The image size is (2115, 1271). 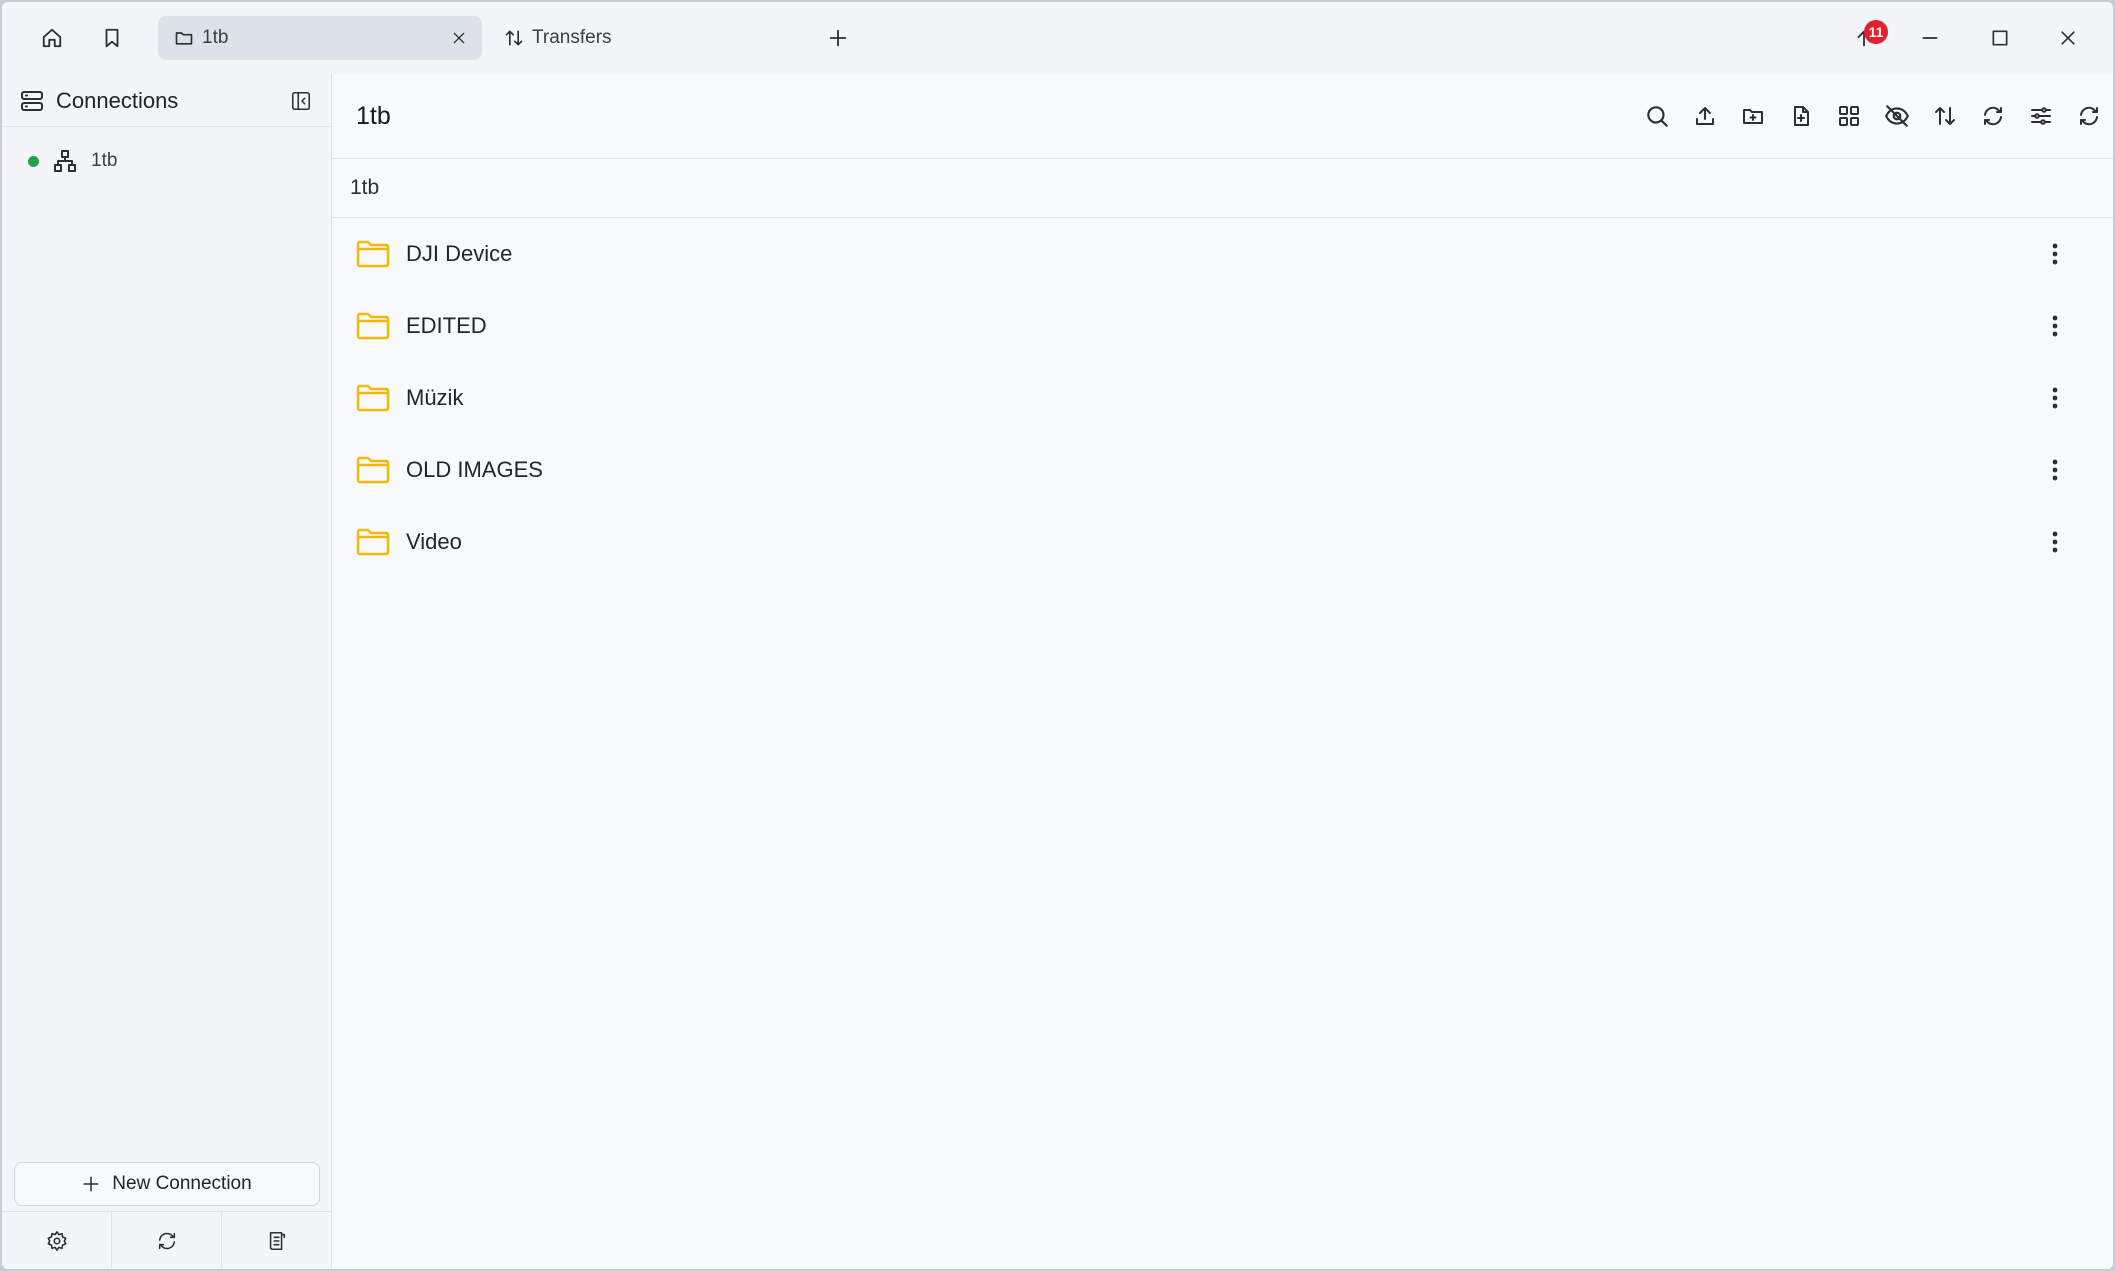 I want to click on tab-close-button, so click(x=459, y=38).